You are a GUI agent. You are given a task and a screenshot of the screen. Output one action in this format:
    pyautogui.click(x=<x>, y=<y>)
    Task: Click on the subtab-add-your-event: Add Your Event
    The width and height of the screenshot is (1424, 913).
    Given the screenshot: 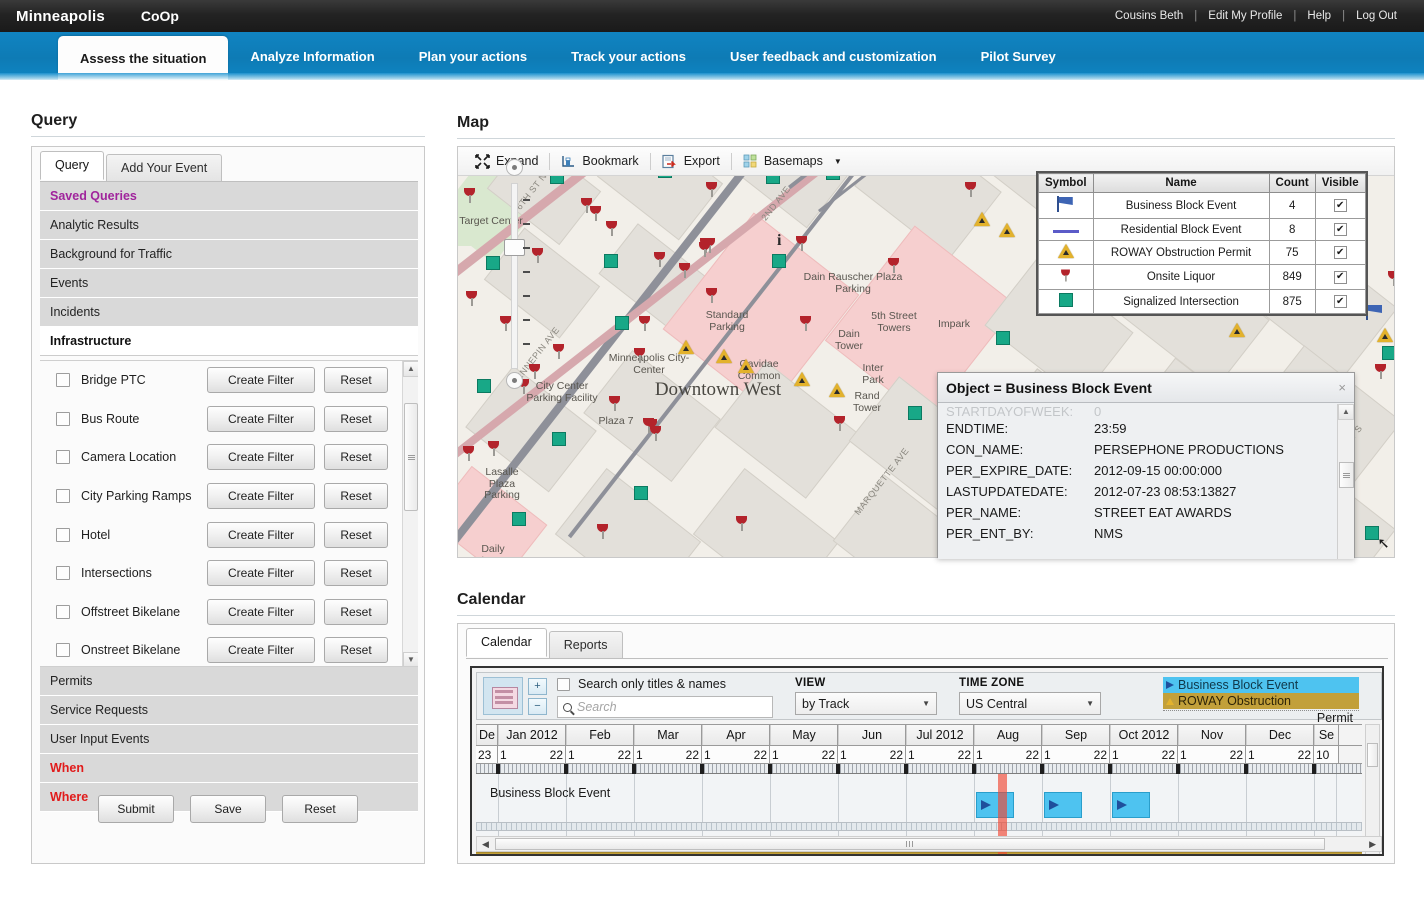 What is the action you would take?
    pyautogui.click(x=164, y=167)
    